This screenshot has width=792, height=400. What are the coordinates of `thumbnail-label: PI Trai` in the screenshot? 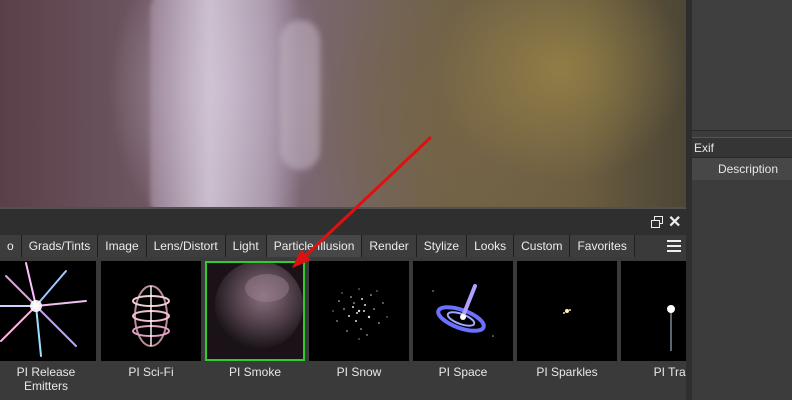 It's located at (669, 372).